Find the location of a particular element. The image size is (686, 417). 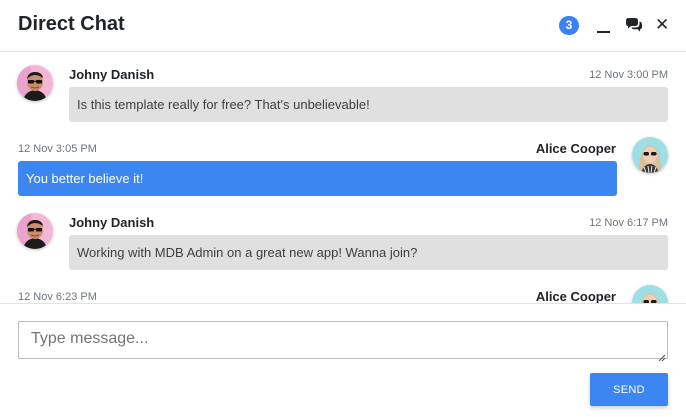

message-timestamp: 12 Nov 3:00 PM is located at coordinates (628, 75).